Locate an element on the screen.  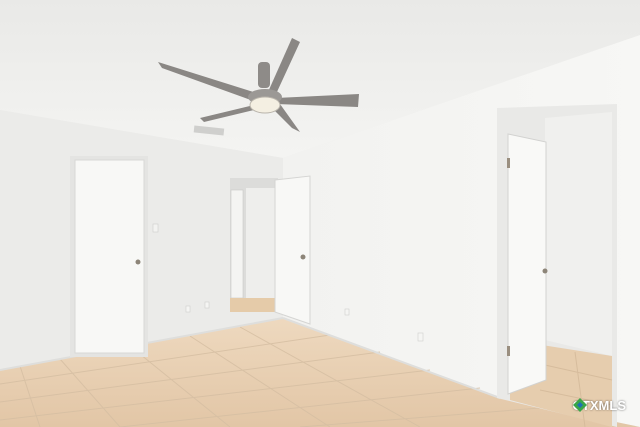
ctxmls-logo-icon is located at coordinates (579, 405).